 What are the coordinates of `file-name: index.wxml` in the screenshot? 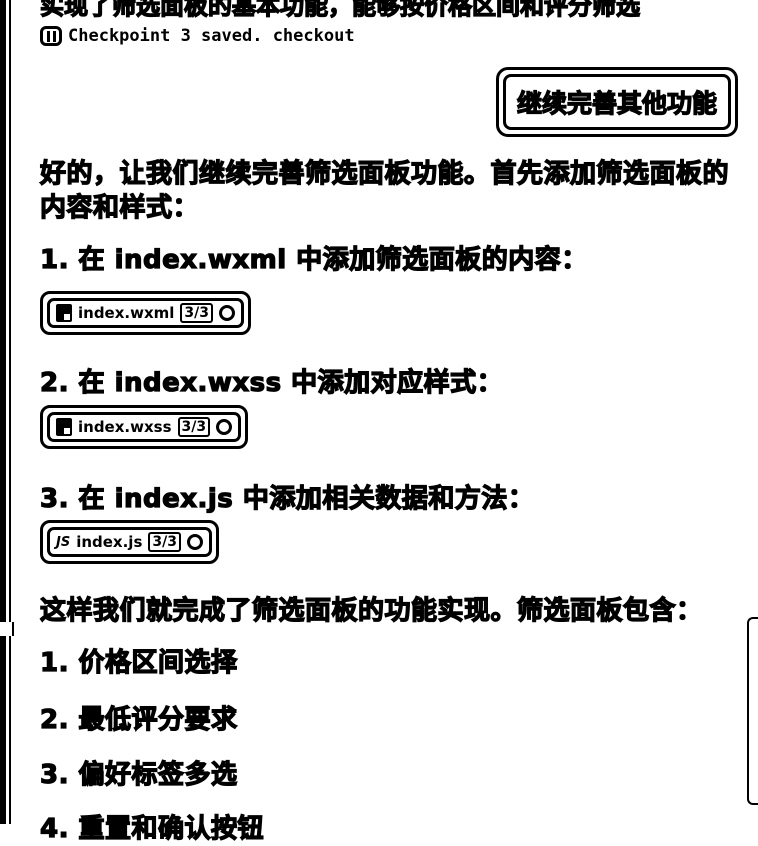 It's located at (126, 313).